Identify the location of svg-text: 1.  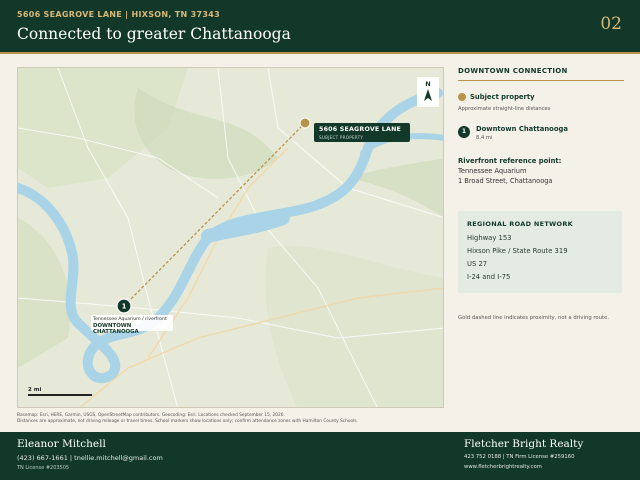
(124, 307).